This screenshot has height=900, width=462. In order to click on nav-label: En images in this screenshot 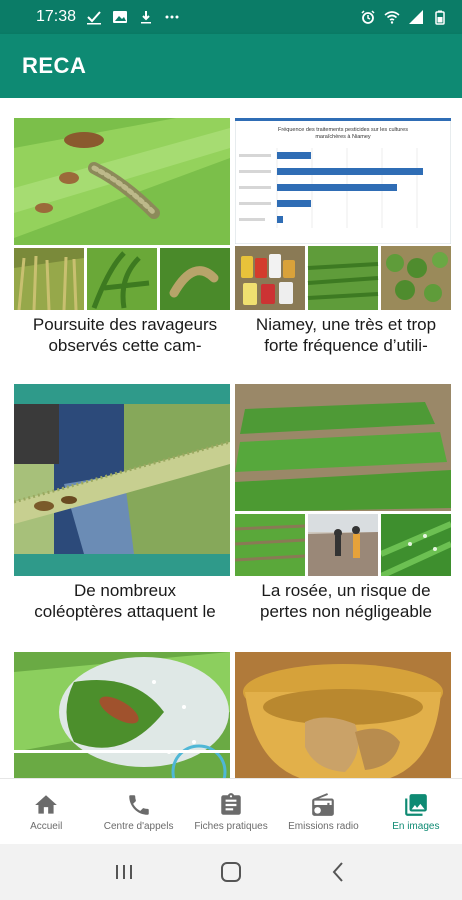, I will do `click(416, 826)`.